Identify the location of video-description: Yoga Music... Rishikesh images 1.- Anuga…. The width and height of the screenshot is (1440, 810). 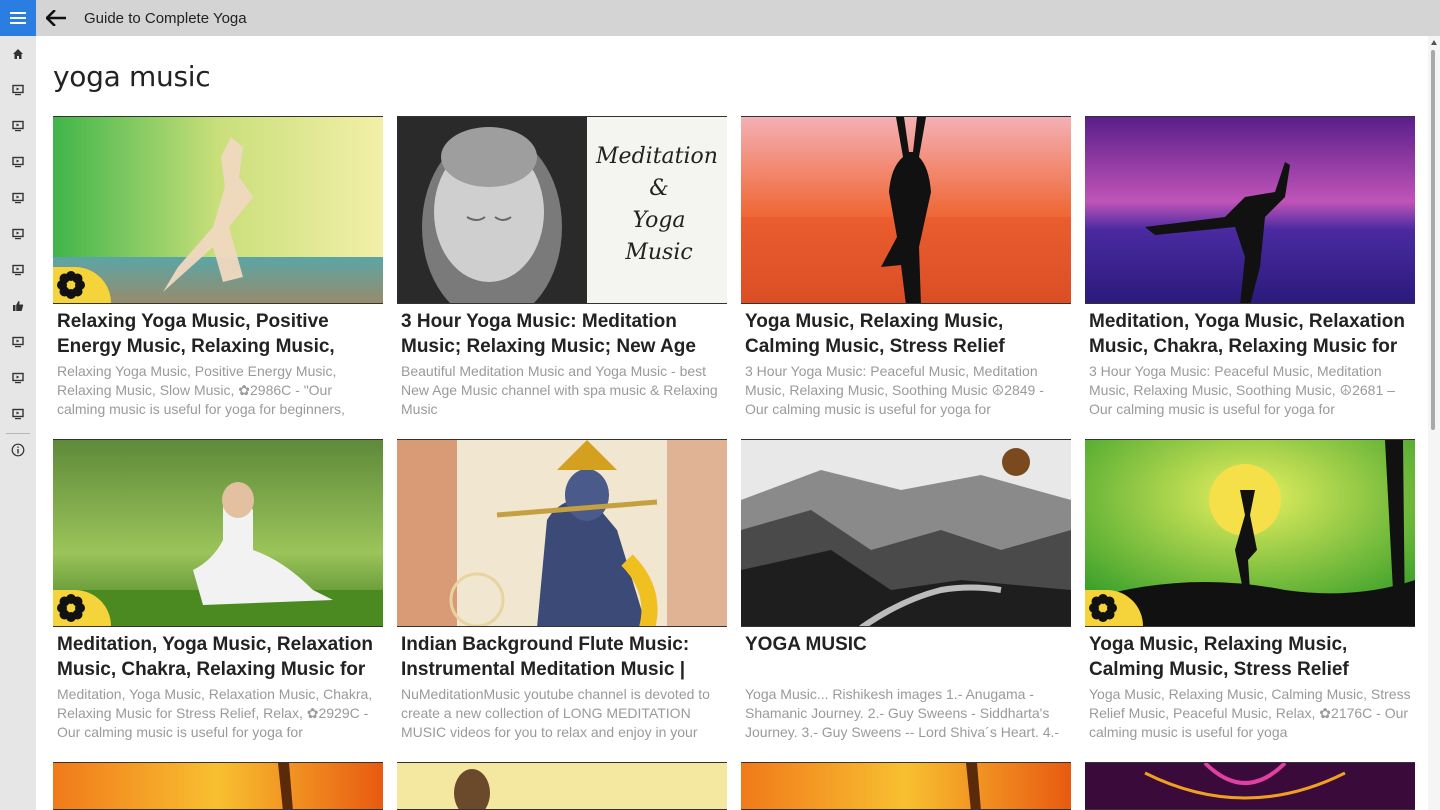
(902, 713).